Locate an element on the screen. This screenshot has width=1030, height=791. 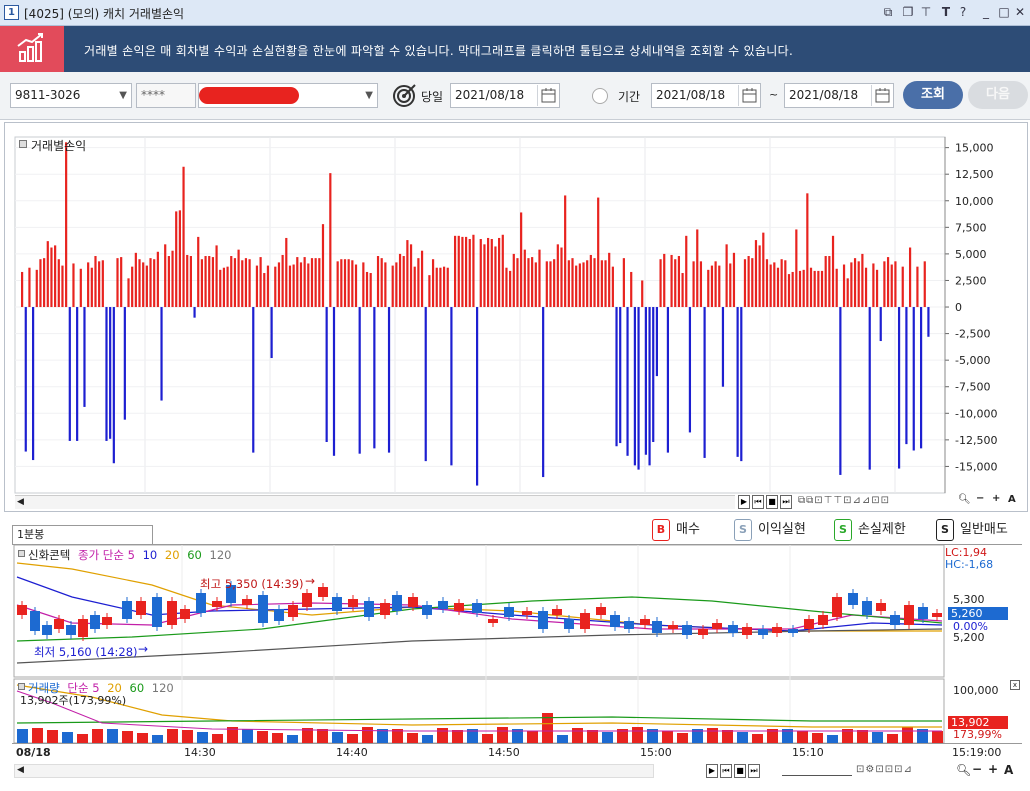
scroll-right-icon: ▶ is located at coordinates (744, 502).